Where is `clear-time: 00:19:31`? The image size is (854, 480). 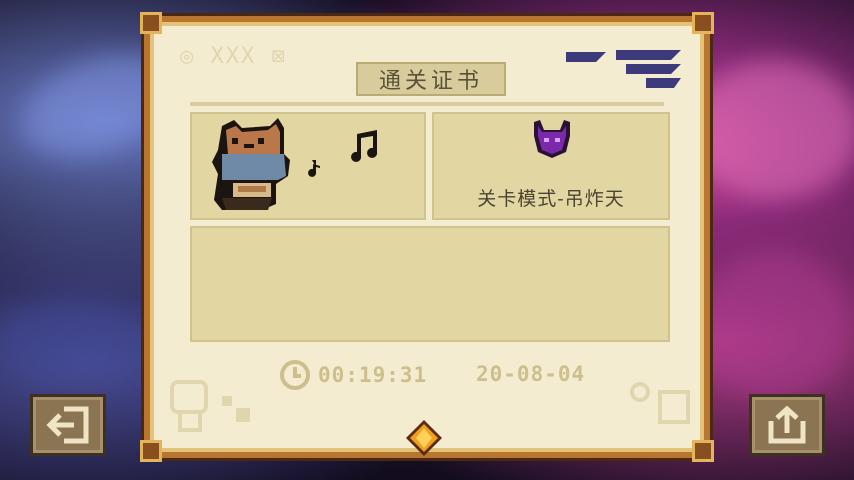 clear-time: 00:19:31 is located at coordinates (373, 375).